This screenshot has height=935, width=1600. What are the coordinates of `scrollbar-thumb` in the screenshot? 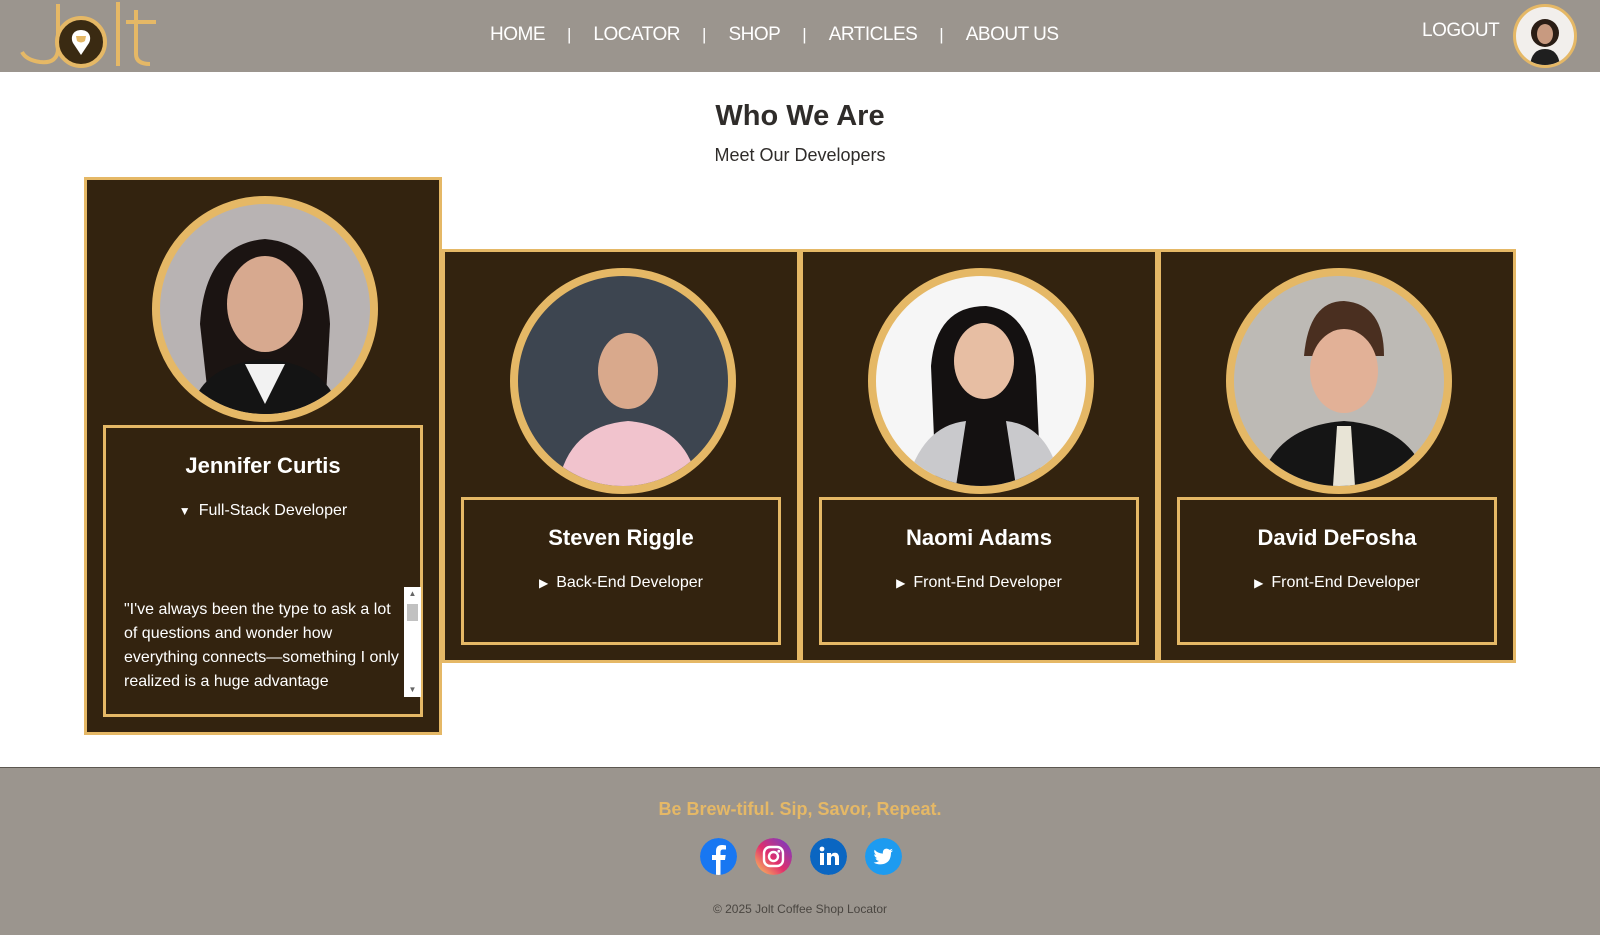 It's located at (412, 612).